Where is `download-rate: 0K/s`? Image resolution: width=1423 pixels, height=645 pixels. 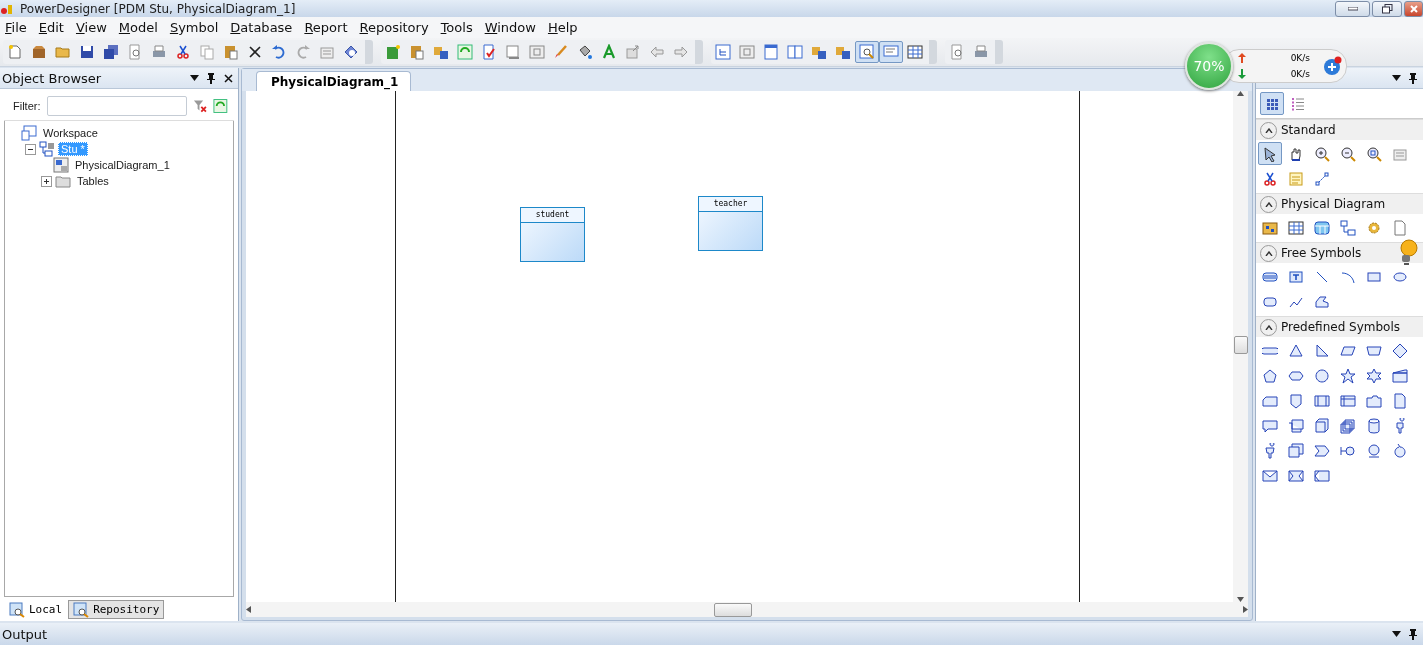 download-rate: 0K/s is located at coordinates (1300, 74).